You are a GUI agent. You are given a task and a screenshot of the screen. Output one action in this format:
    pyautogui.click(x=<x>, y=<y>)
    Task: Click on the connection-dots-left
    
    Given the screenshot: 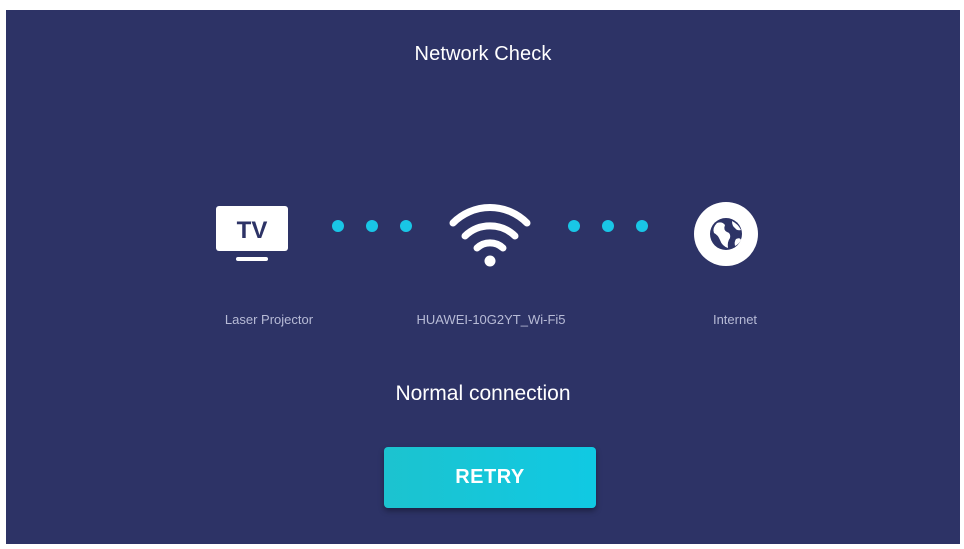 What is the action you would take?
    pyautogui.click(x=372, y=226)
    